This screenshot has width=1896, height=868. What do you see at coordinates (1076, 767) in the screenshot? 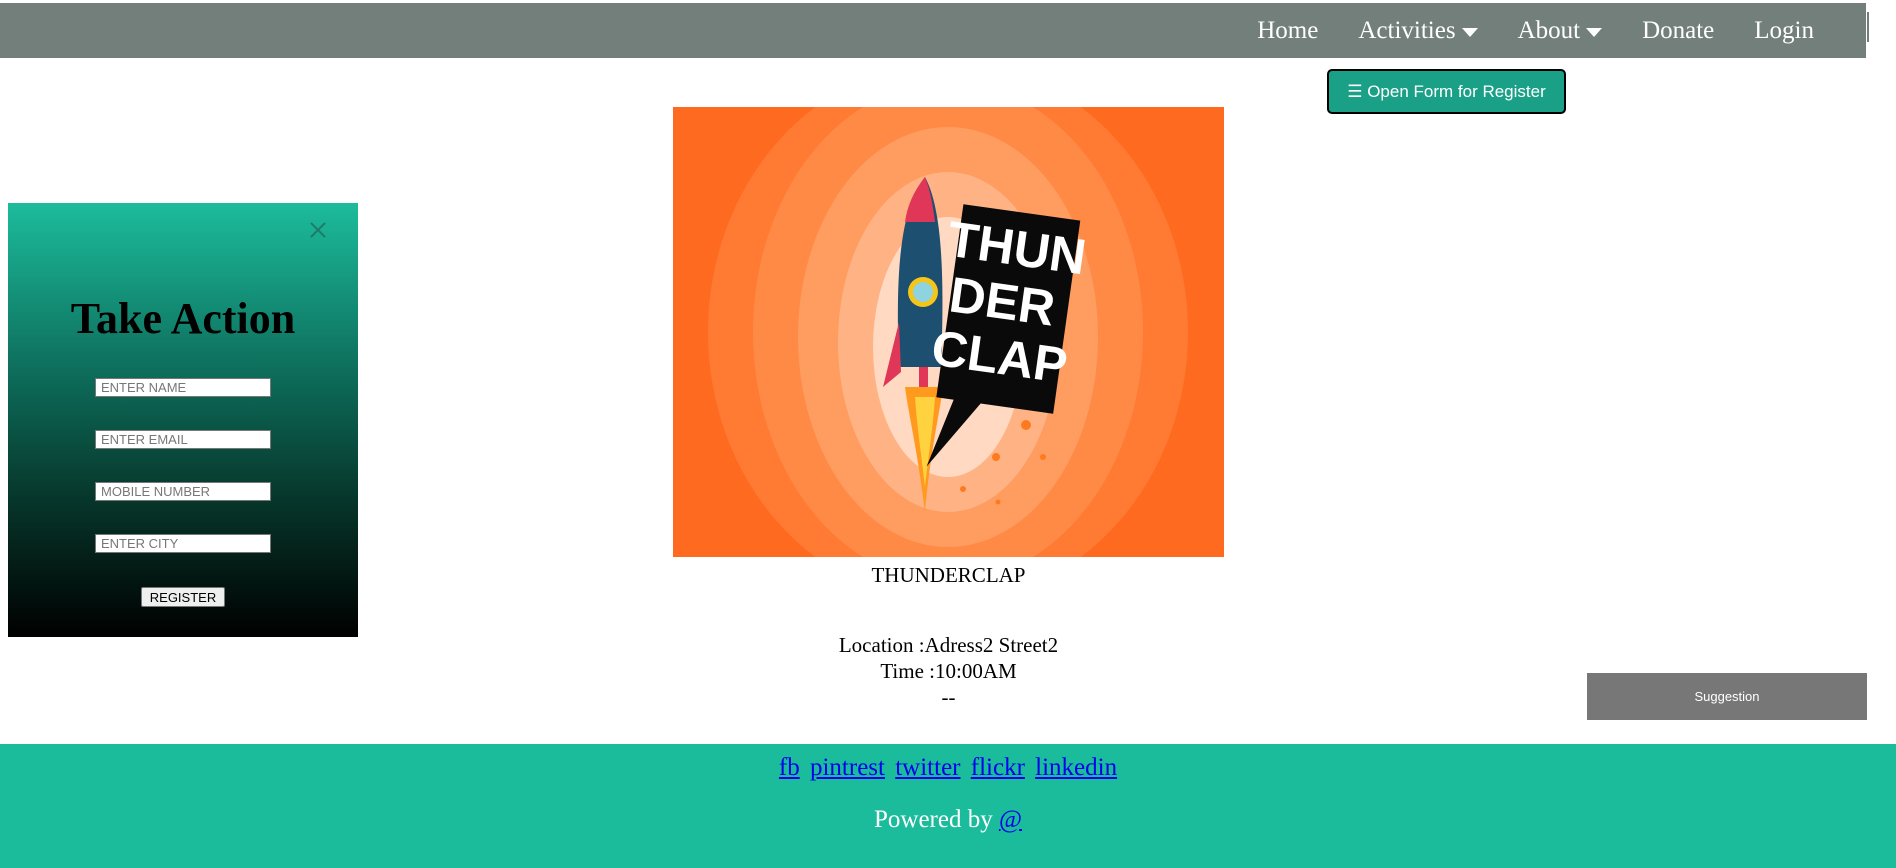
I see `linkedin-link: linkedin` at bounding box center [1076, 767].